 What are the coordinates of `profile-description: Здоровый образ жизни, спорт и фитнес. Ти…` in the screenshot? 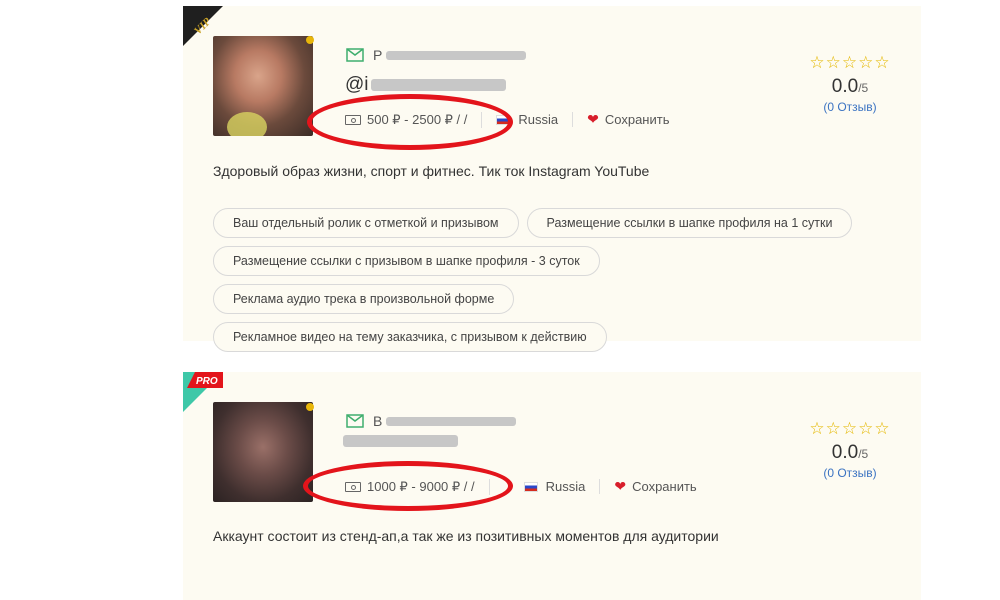 It's located at (431, 171).